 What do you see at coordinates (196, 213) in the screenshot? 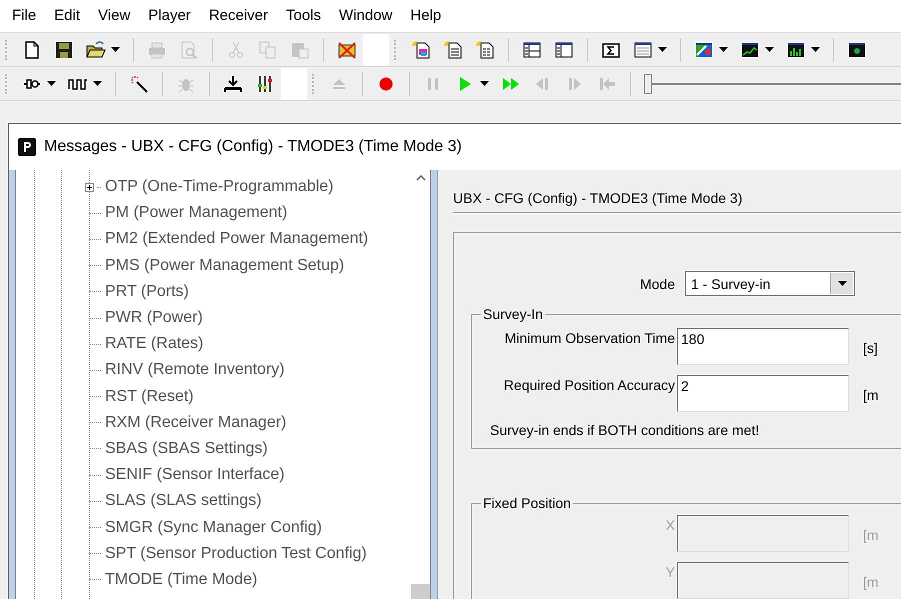
I see `tree-item: PM (Power Management)` at bounding box center [196, 213].